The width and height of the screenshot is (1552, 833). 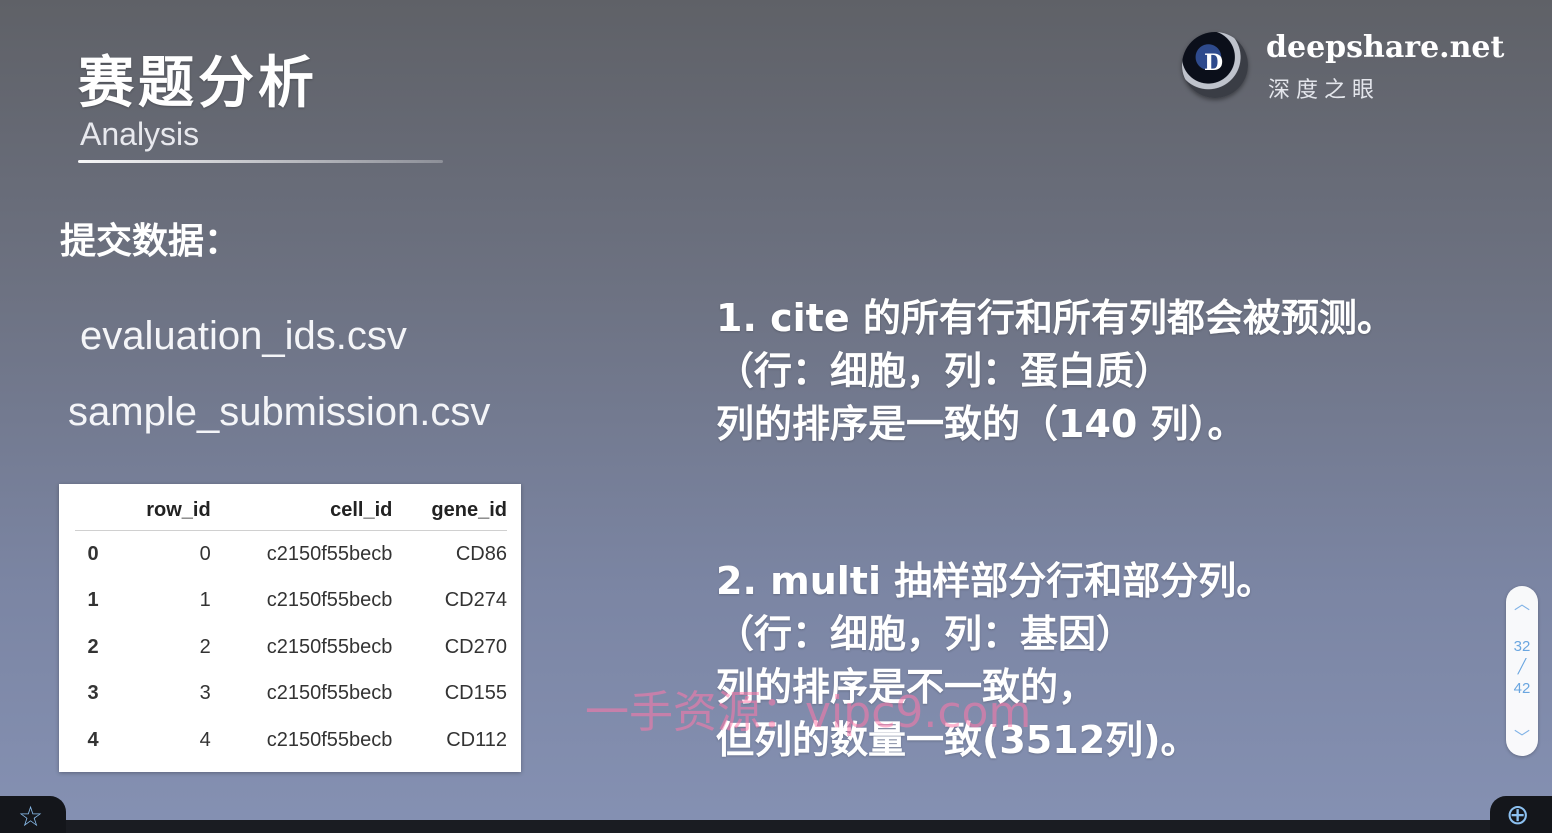 What do you see at coordinates (93, 510) in the screenshot?
I see `index-header` at bounding box center [93, 510].